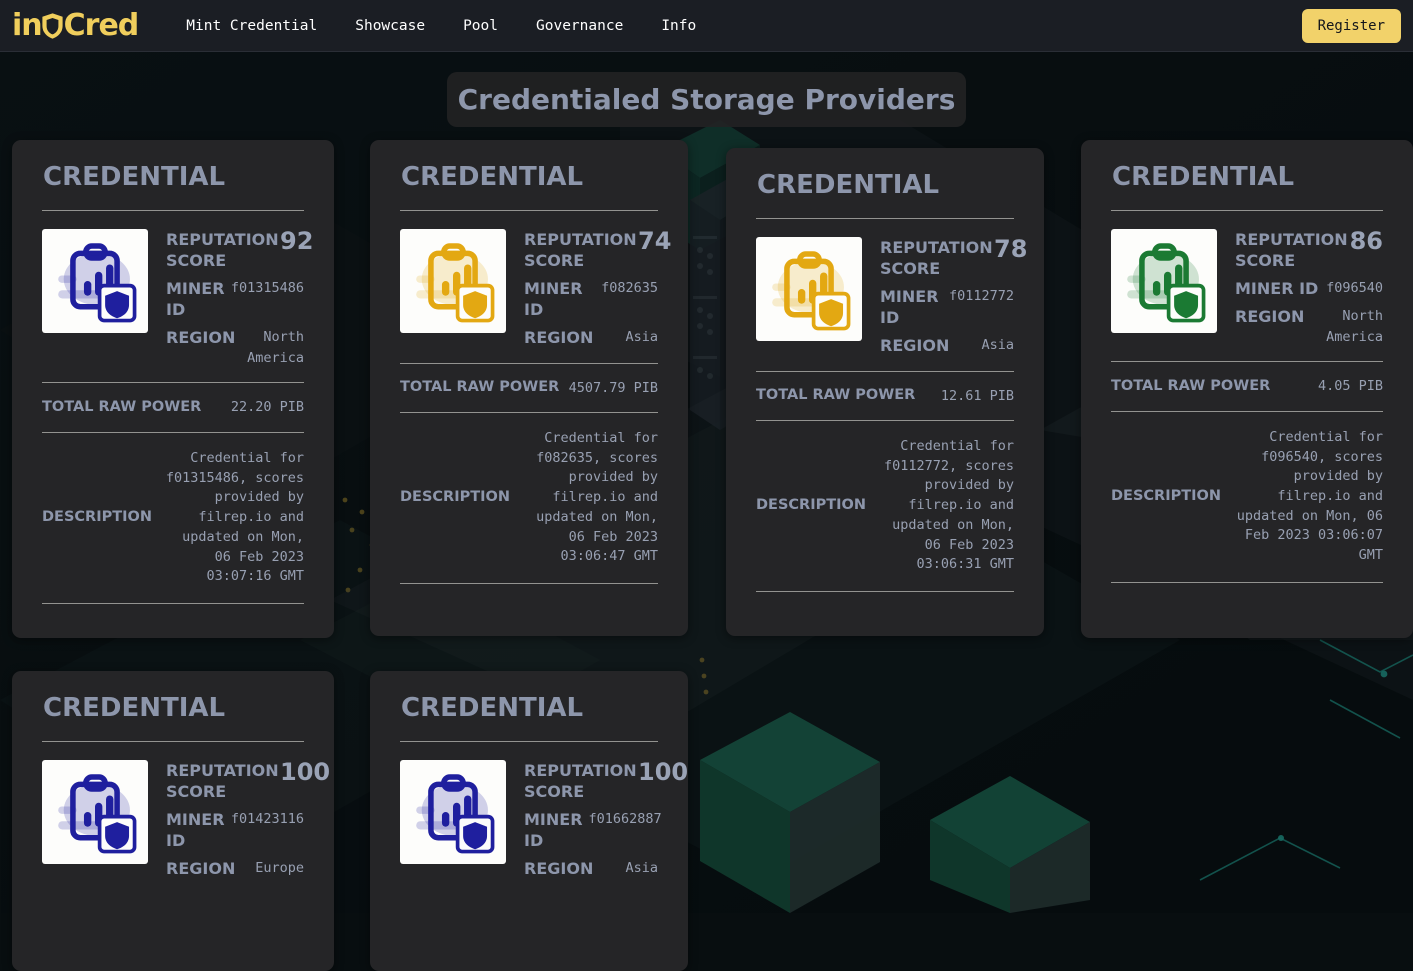 Image resolution: width=1413 pixels, height=971 pixels. Describe the element at coordinates (947, 307) in the screenshot. I see `miner-id-row: MINER ID f0112772` at that location.